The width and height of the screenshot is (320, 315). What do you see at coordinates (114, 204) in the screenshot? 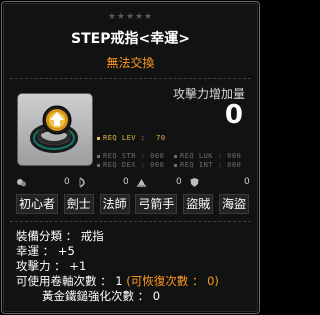
I see `job-magician: 法師` at bounding box center [114, 204].